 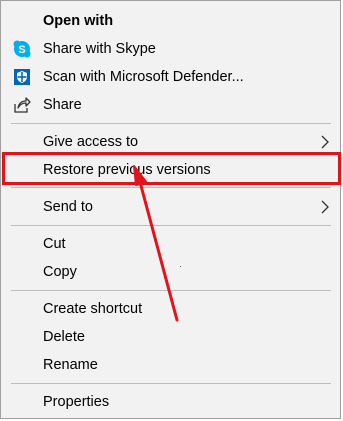 I want to click on menu-item-open-with: Open with, so click(x=171, y=21).